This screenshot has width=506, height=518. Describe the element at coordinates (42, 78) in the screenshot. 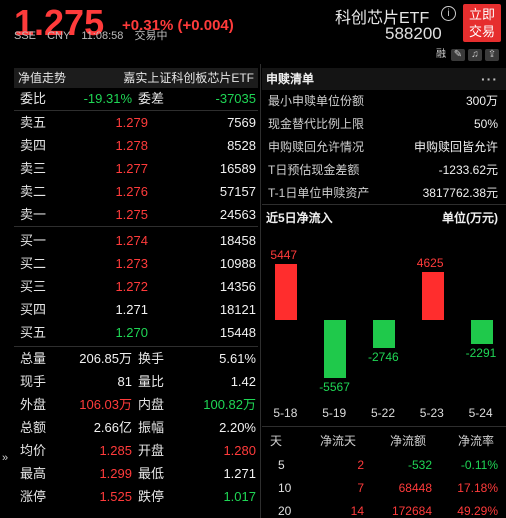

I see `nav-trend-tab: 净值走势` at that location.